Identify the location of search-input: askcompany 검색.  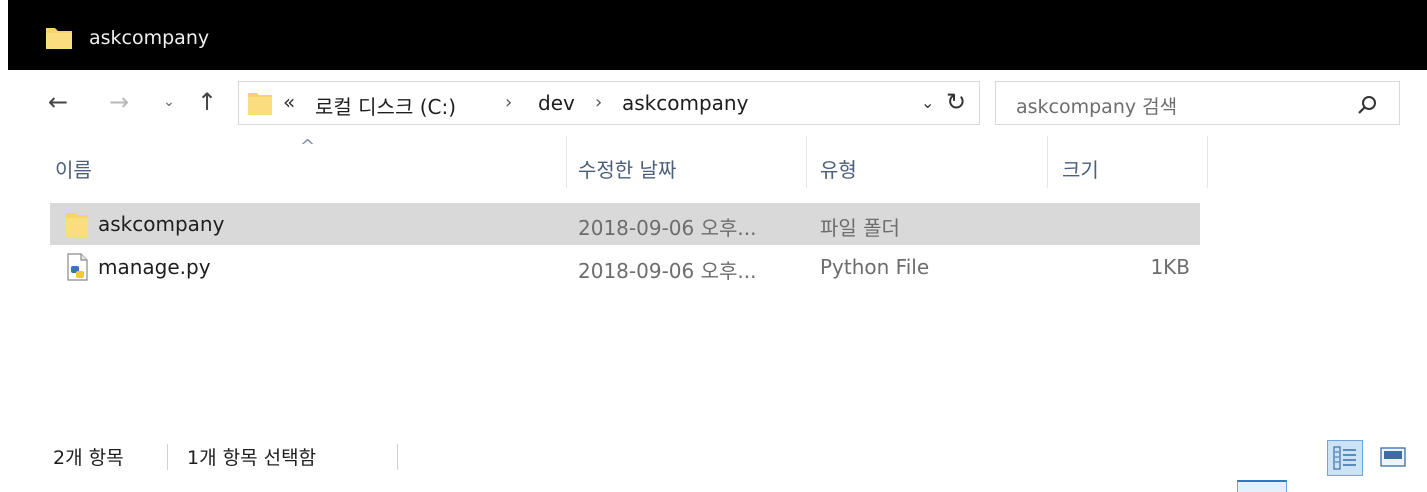
(1096, 105).